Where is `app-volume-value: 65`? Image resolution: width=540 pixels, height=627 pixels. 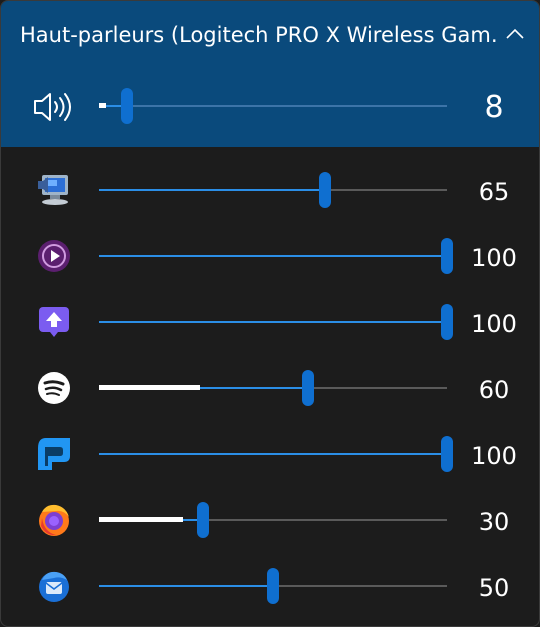 app-volume-value: 65 is located at coordinates (494, 192).